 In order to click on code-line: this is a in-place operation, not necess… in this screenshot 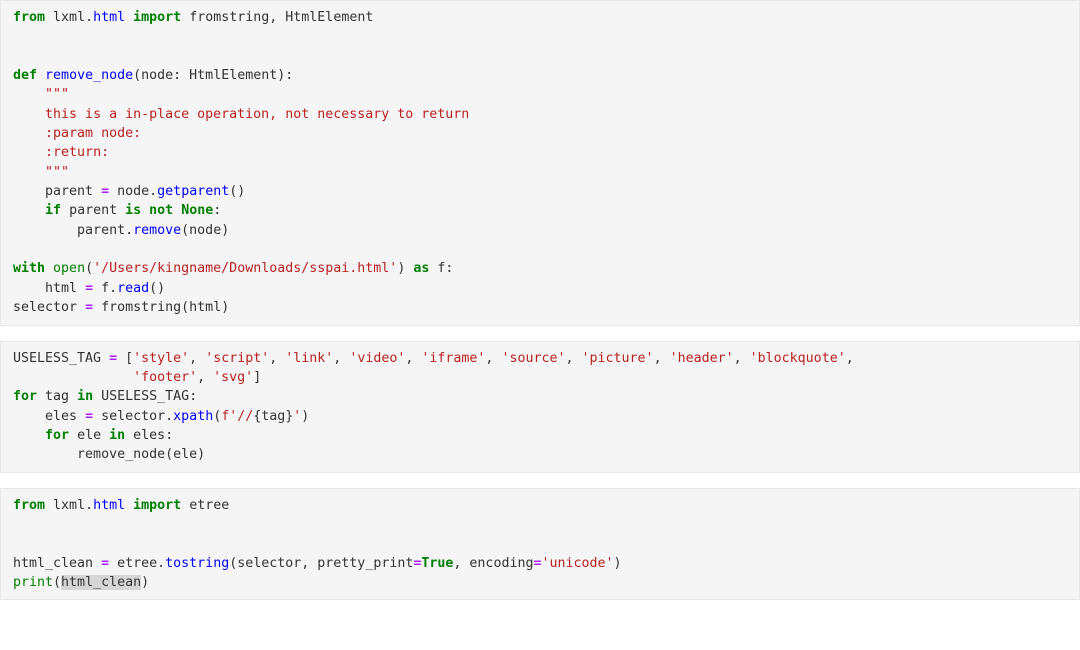, I will do `click(543, 114)`.